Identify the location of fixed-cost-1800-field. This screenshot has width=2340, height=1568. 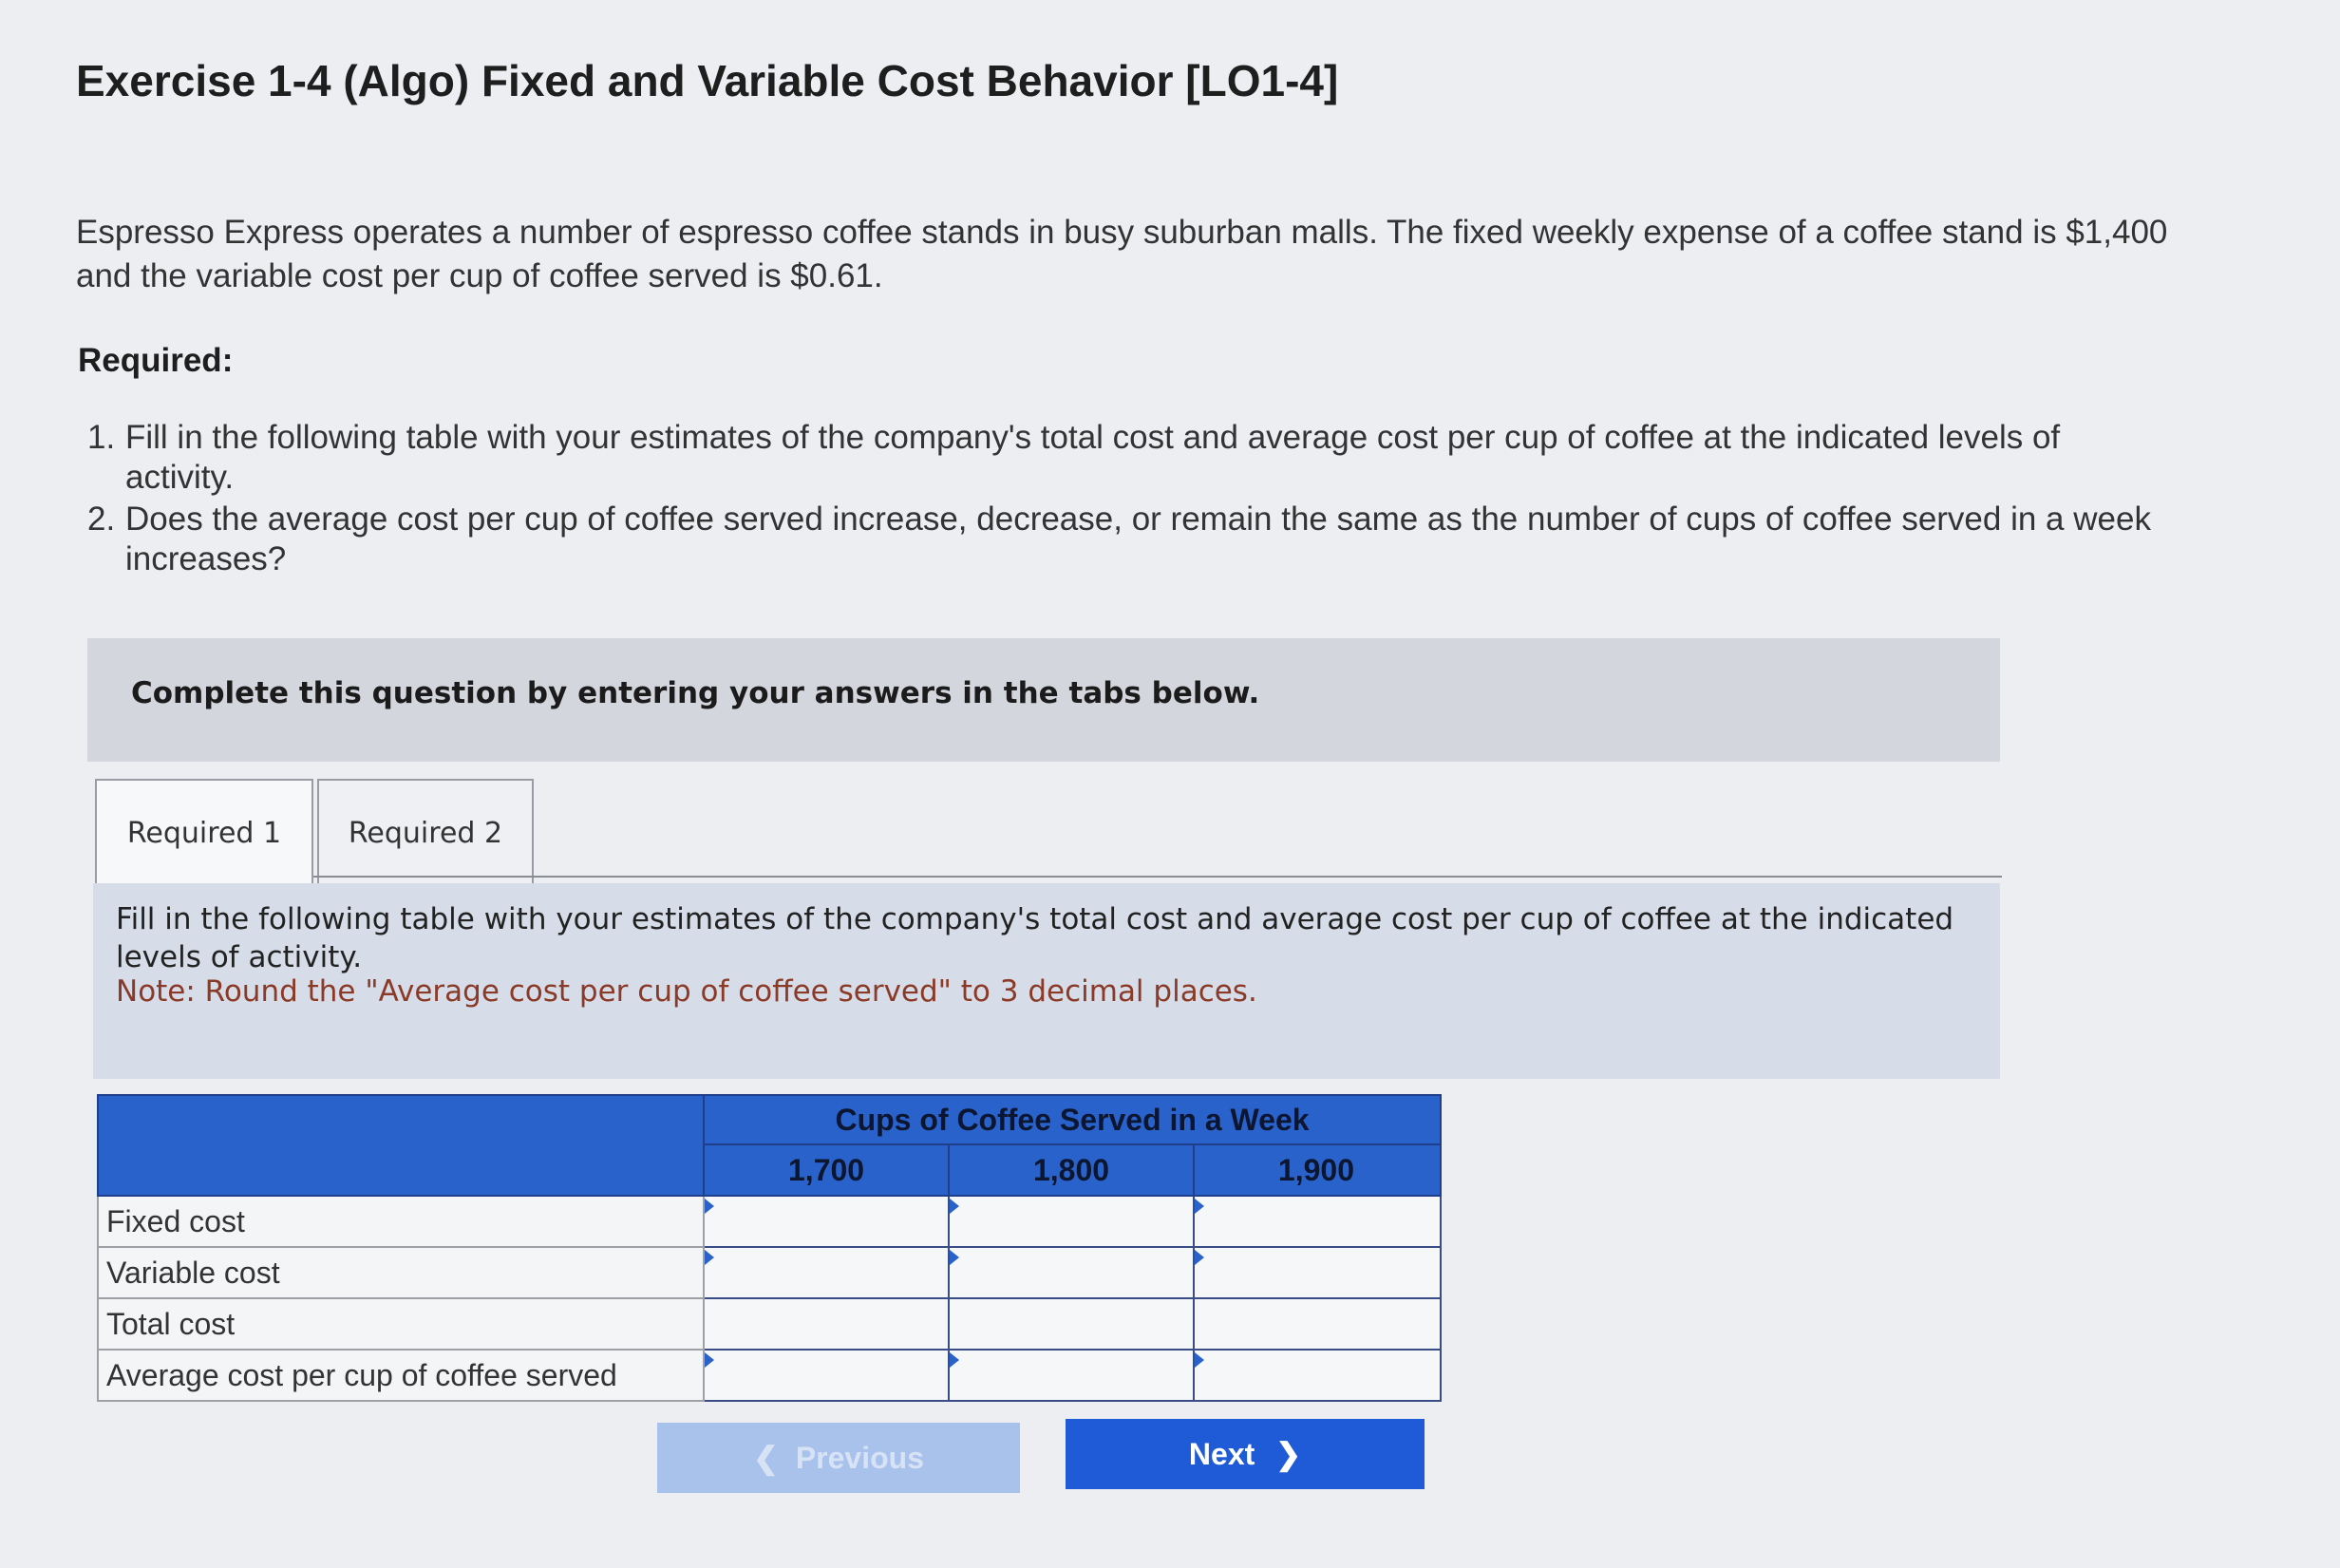
(1071, 1221).